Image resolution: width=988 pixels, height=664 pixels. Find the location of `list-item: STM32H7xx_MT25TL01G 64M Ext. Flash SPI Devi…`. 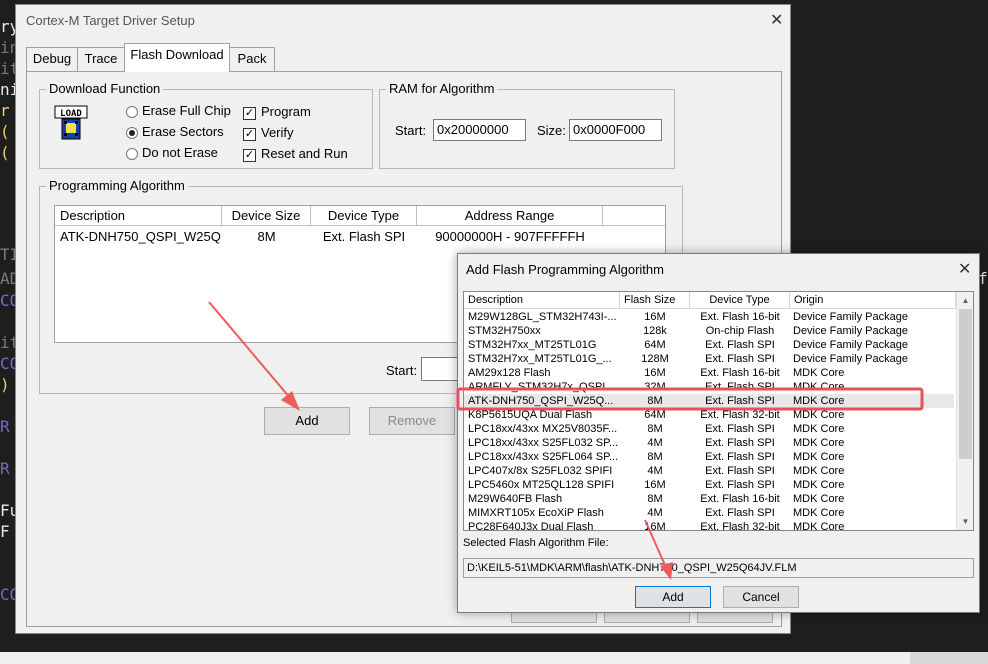

list-item: STM32H7xx_MT25TL01G 64M Ext. Flash SPI Devi… is located at coordinates (709, 345).